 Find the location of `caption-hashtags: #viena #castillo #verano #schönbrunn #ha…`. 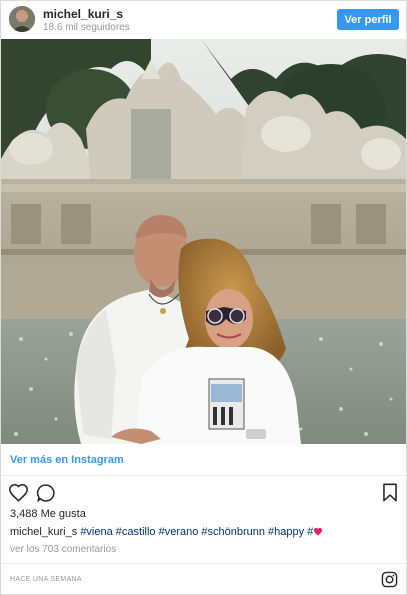

caption-hashtags: #viena #castillo #verano #schönbrunn #ha… is located at coordinates (196, 532).